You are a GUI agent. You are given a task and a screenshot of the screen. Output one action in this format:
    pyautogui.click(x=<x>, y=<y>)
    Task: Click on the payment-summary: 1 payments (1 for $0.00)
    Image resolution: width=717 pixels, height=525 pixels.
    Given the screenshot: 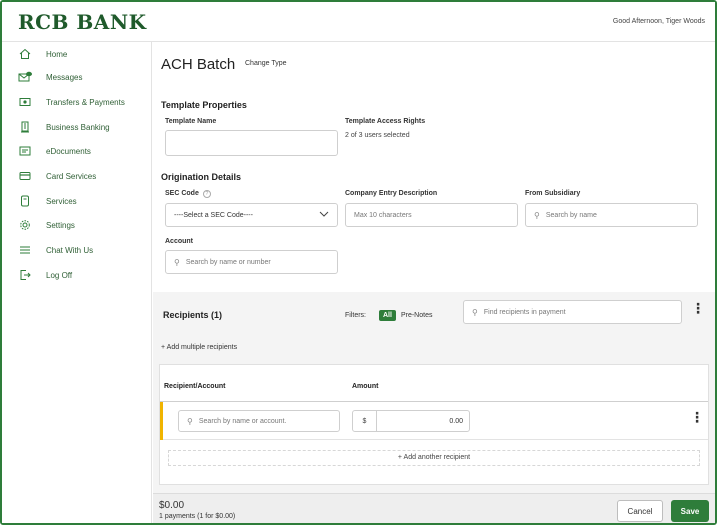 What is the action you would take?
    pyautogui.click(x=197, y=516)
    